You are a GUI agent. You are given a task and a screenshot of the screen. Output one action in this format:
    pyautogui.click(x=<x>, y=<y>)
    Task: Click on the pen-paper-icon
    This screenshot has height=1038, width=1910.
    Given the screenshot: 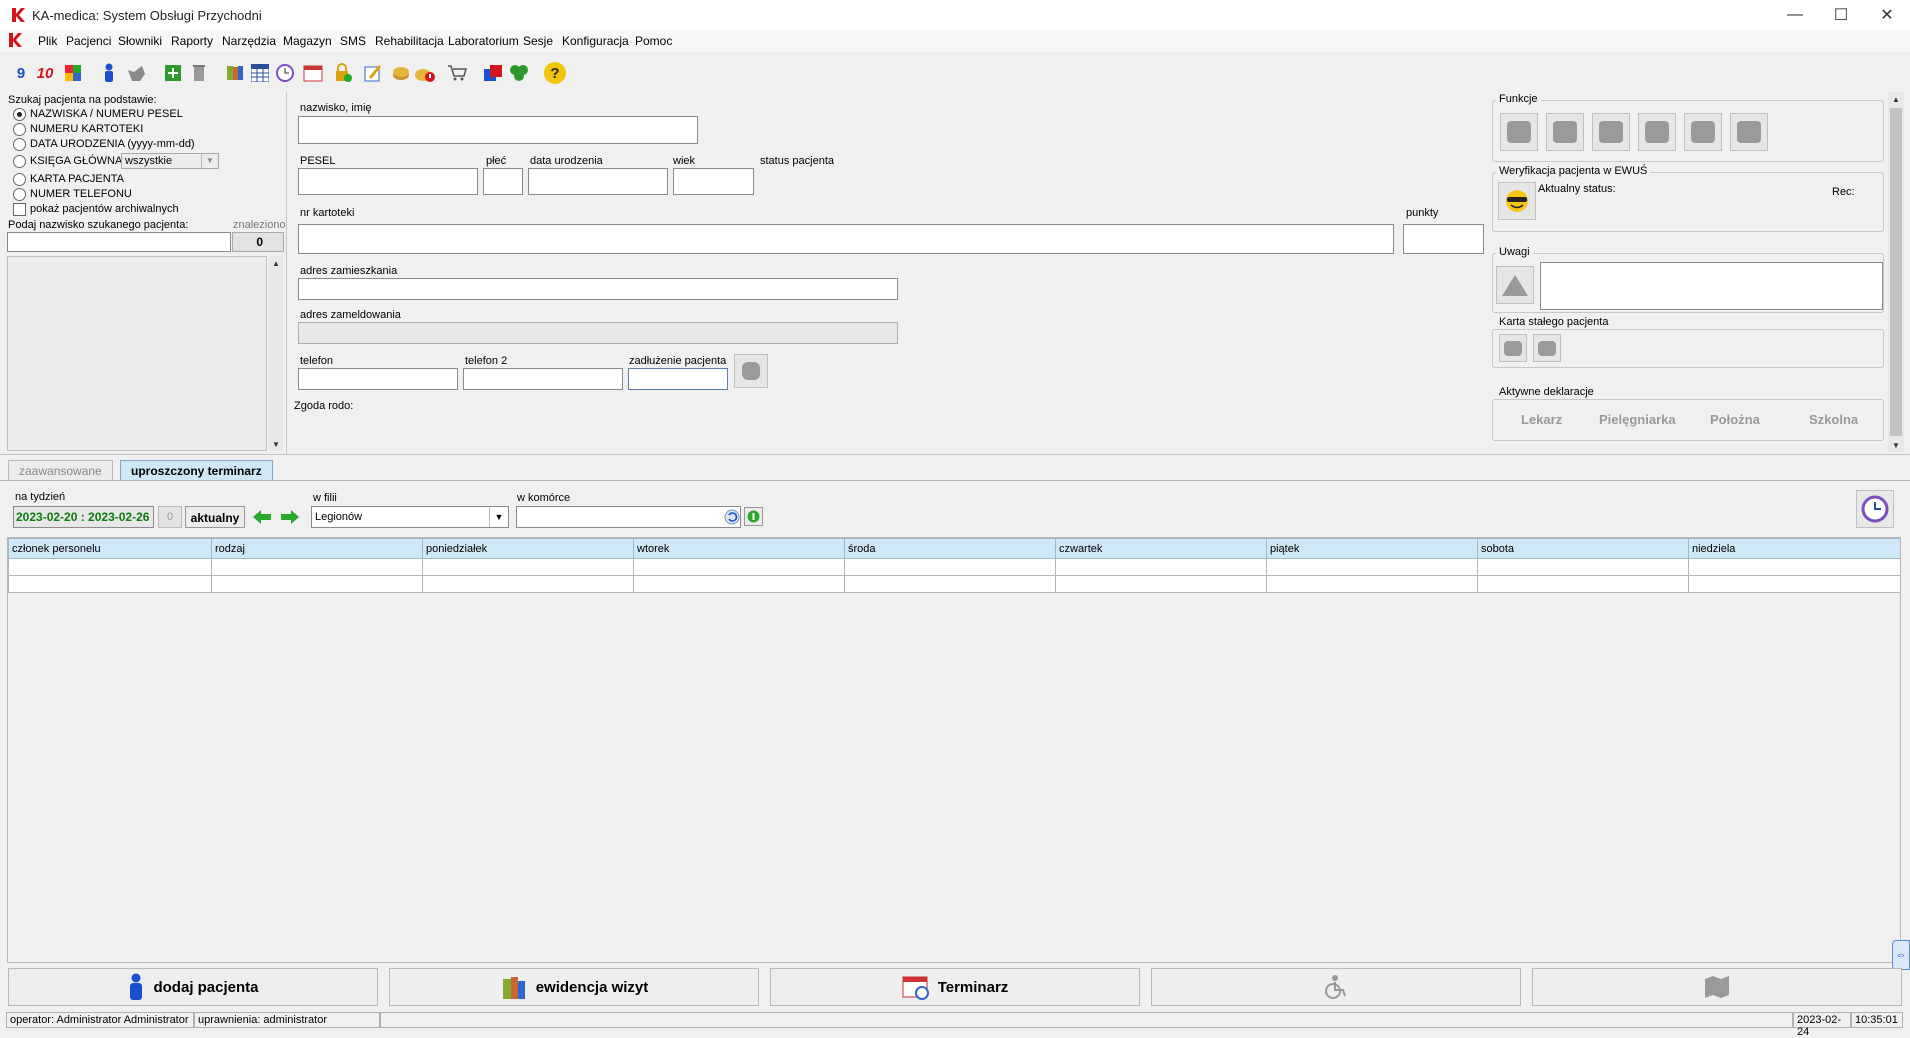 What is the action you would take?
    pyautogui.click(x=373, y=73)
    